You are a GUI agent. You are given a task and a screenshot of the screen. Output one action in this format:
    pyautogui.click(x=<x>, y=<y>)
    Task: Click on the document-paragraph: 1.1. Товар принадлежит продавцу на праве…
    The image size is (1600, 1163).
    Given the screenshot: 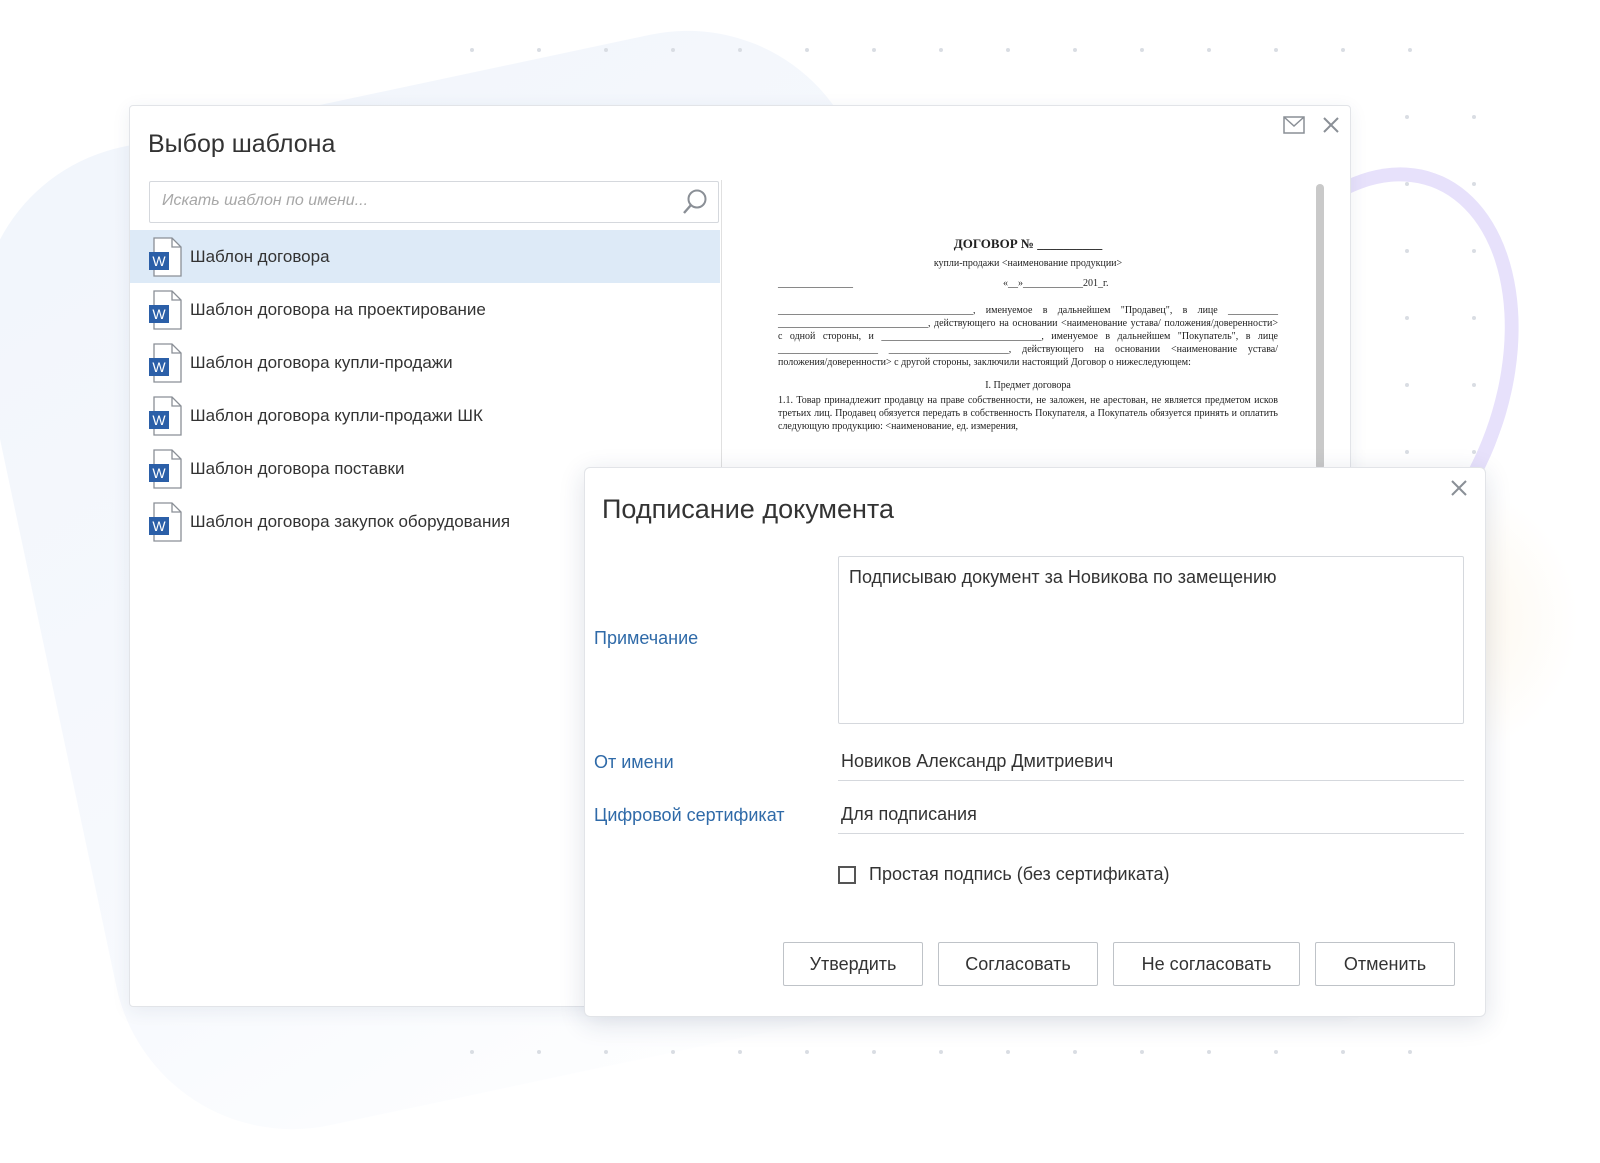 What is the action you would take?
    pyautogui.click(x=1028, y=413)
    